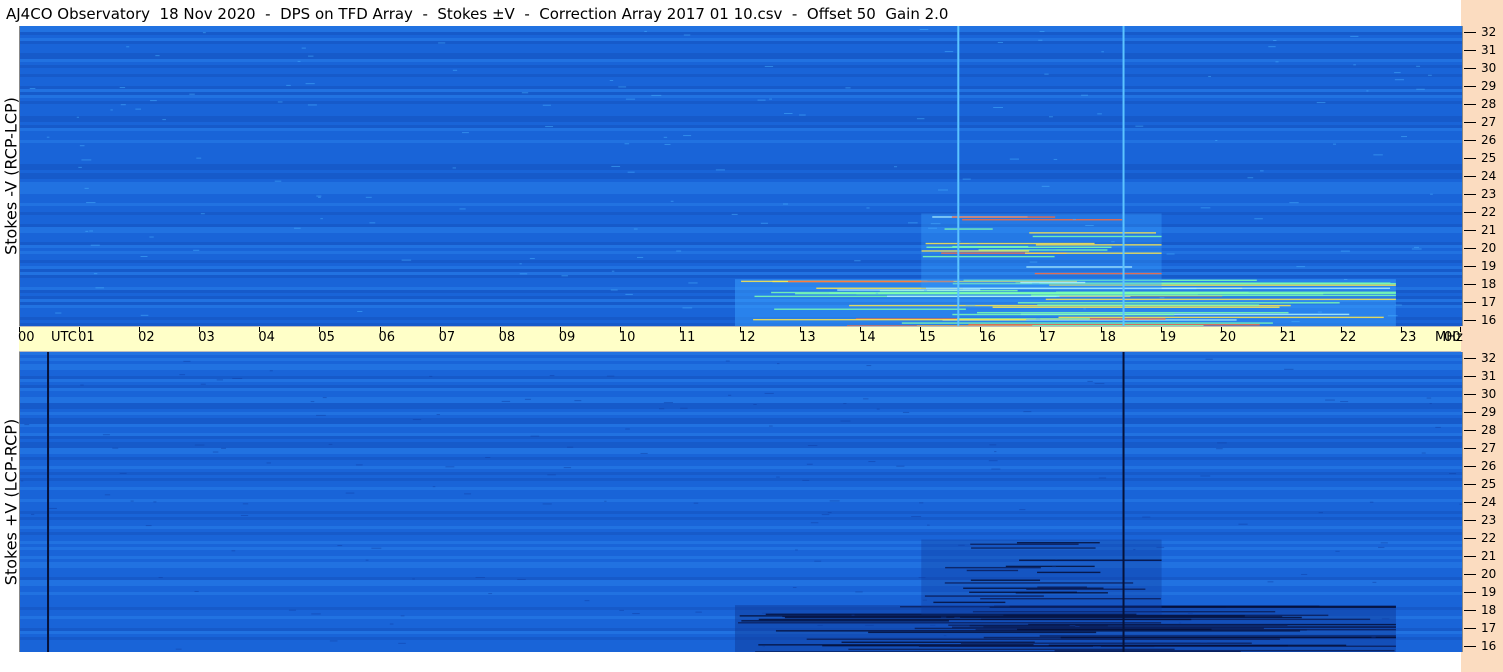  Describe the element at coordinates (1489, 556) in the screenshot. I see `frequency-tick-label: 21` at that location.